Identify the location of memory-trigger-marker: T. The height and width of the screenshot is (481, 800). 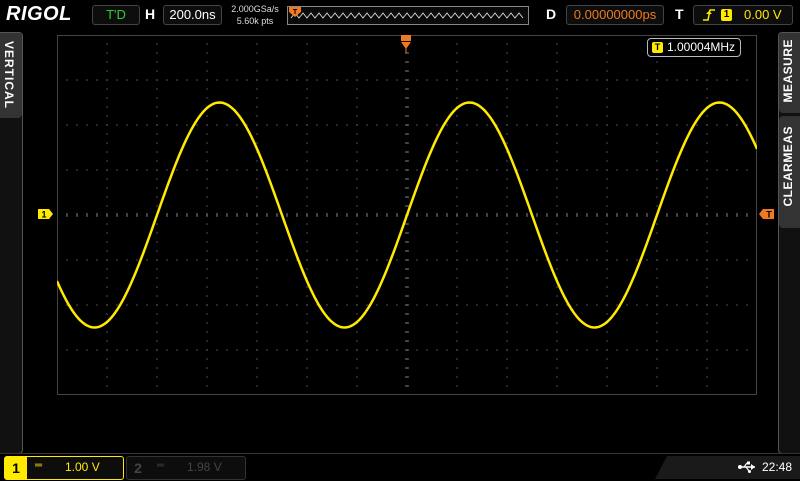
(295, 12).